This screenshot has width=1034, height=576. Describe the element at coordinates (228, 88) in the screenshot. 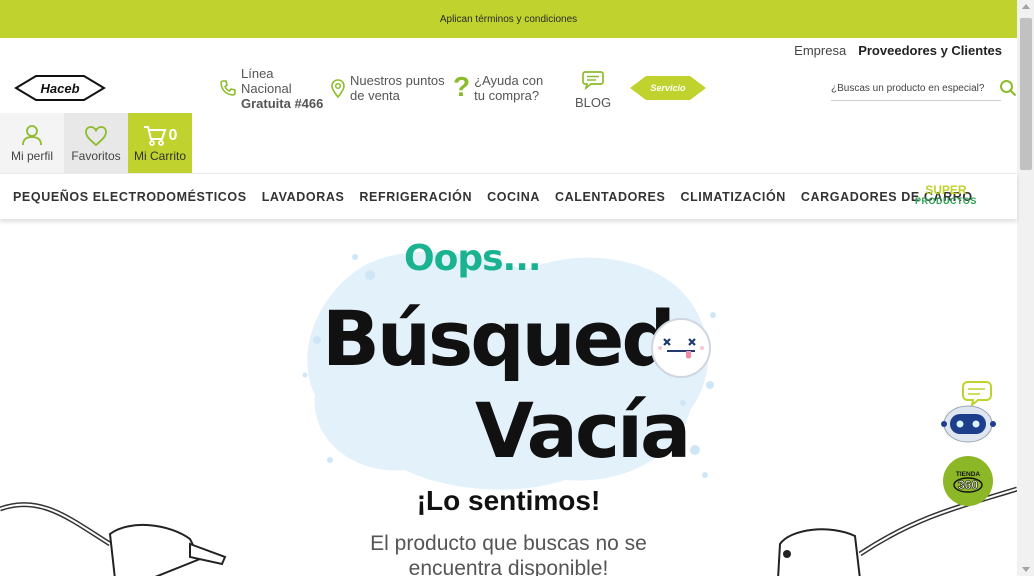

I see `phone-icon` at that location.